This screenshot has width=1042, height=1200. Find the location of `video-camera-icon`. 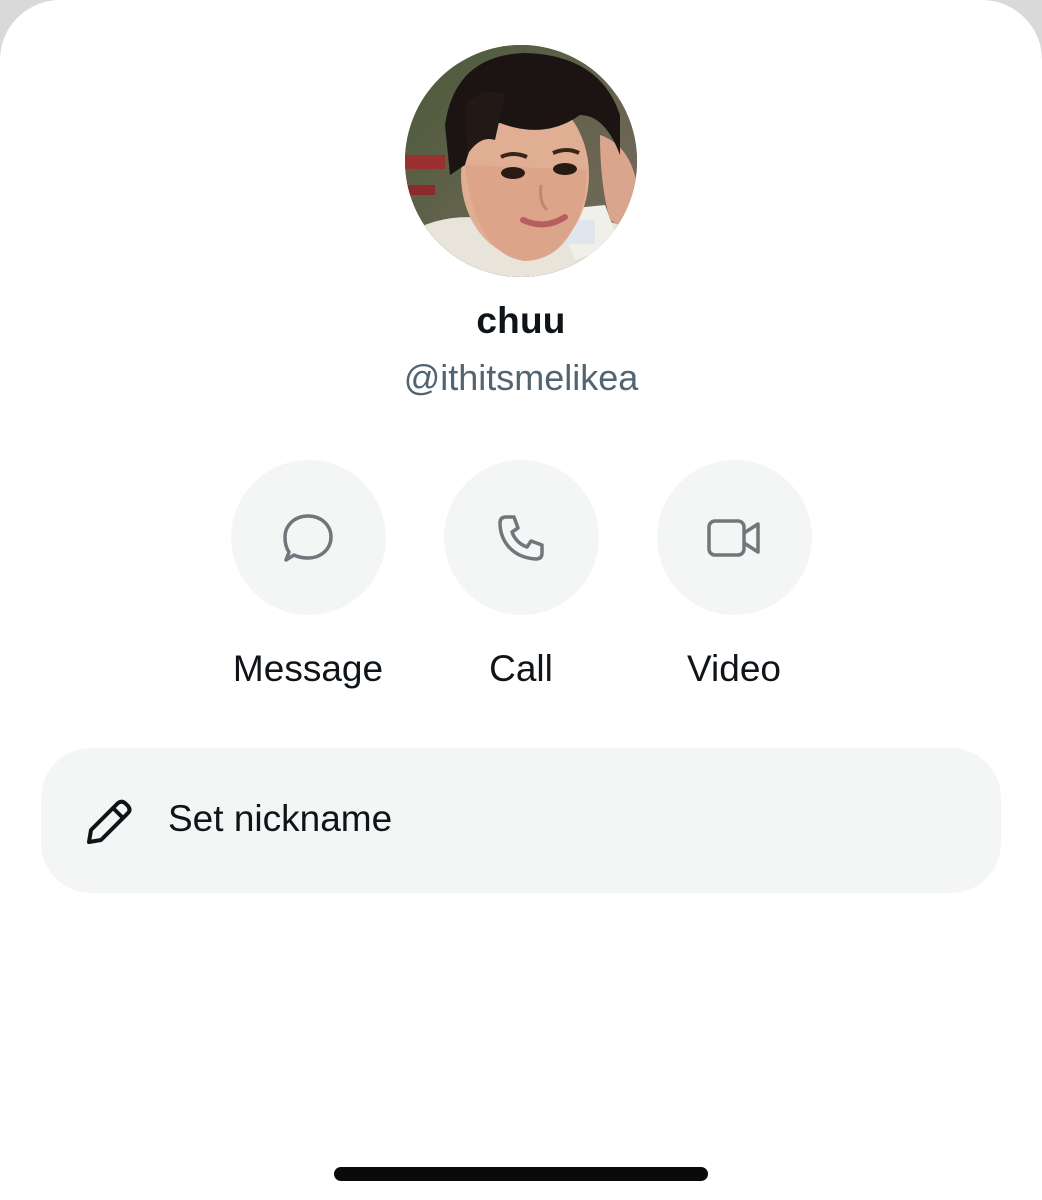

video-camera-icon is located at coordinates (733, 537).